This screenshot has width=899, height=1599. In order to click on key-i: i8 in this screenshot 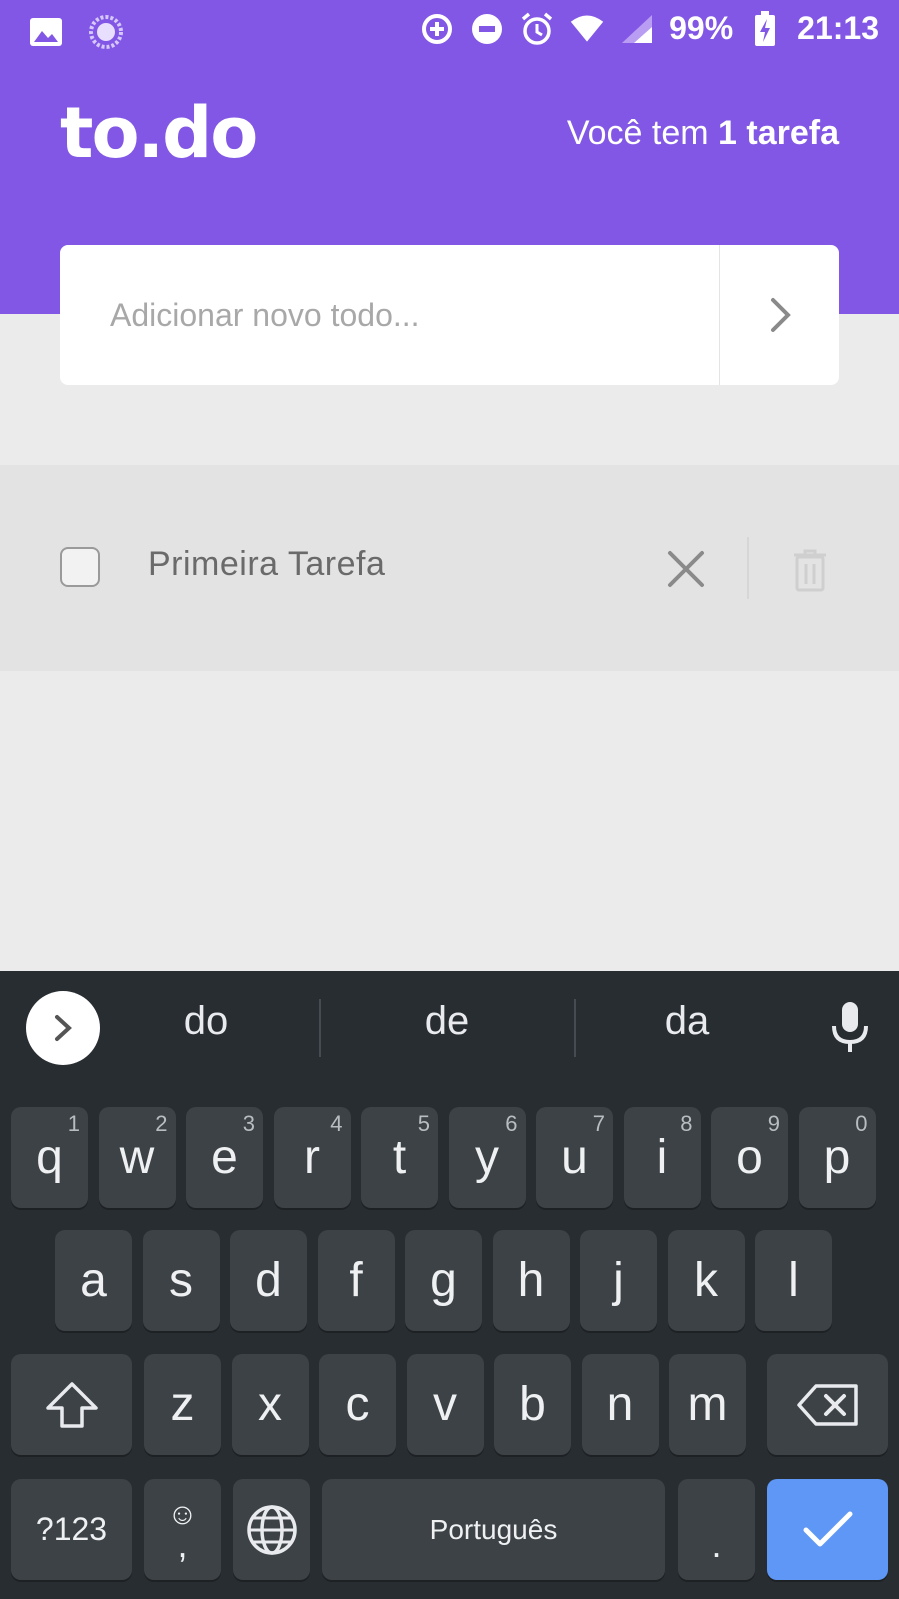, I will do `click(662, 1157)`.